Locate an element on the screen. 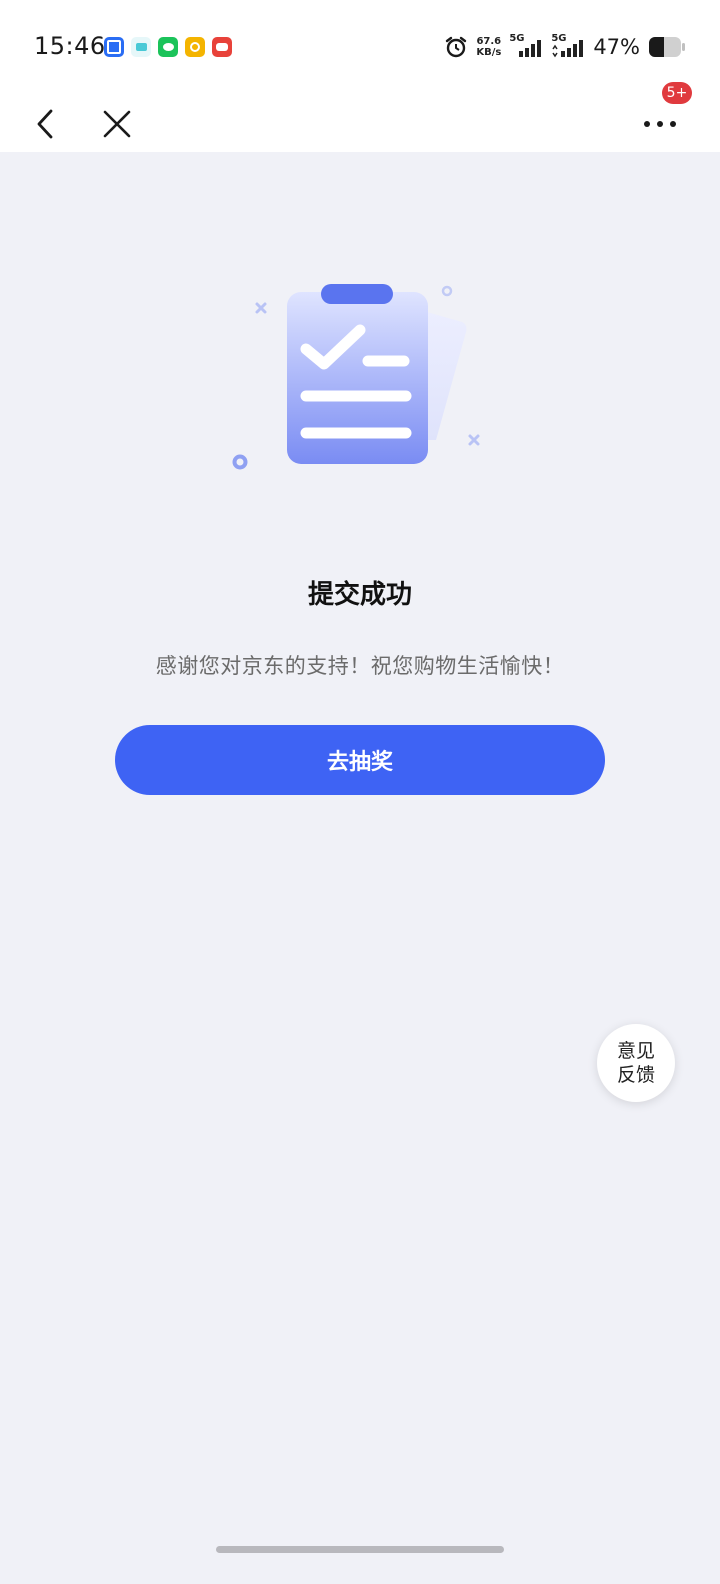 Image resolution: width=720 pixels, height=1584 pixels. more-button is located at coordinates (660, 124).